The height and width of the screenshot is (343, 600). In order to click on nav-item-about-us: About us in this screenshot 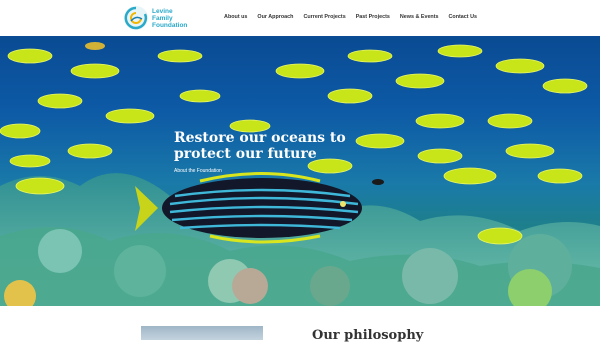, I will do `click(235, 17)`.